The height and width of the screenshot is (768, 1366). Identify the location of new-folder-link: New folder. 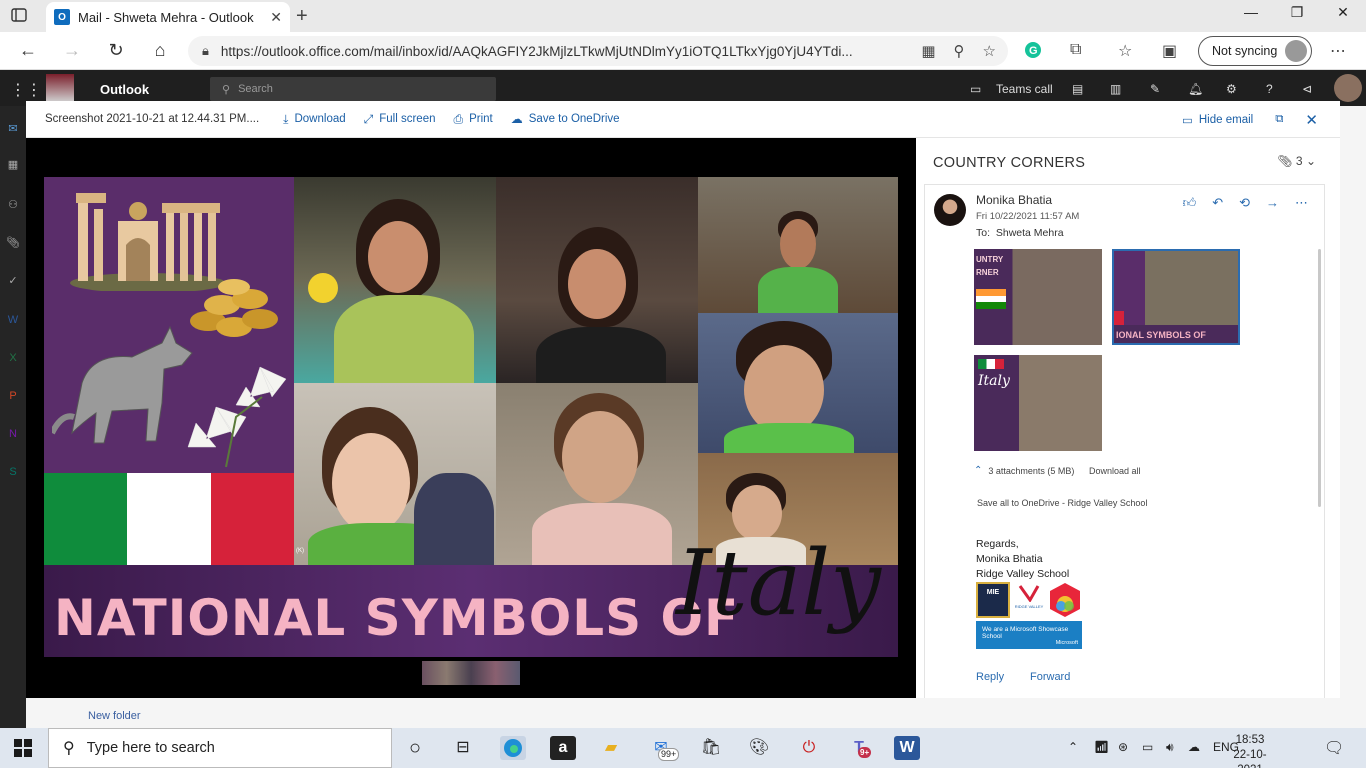
(114, 716).